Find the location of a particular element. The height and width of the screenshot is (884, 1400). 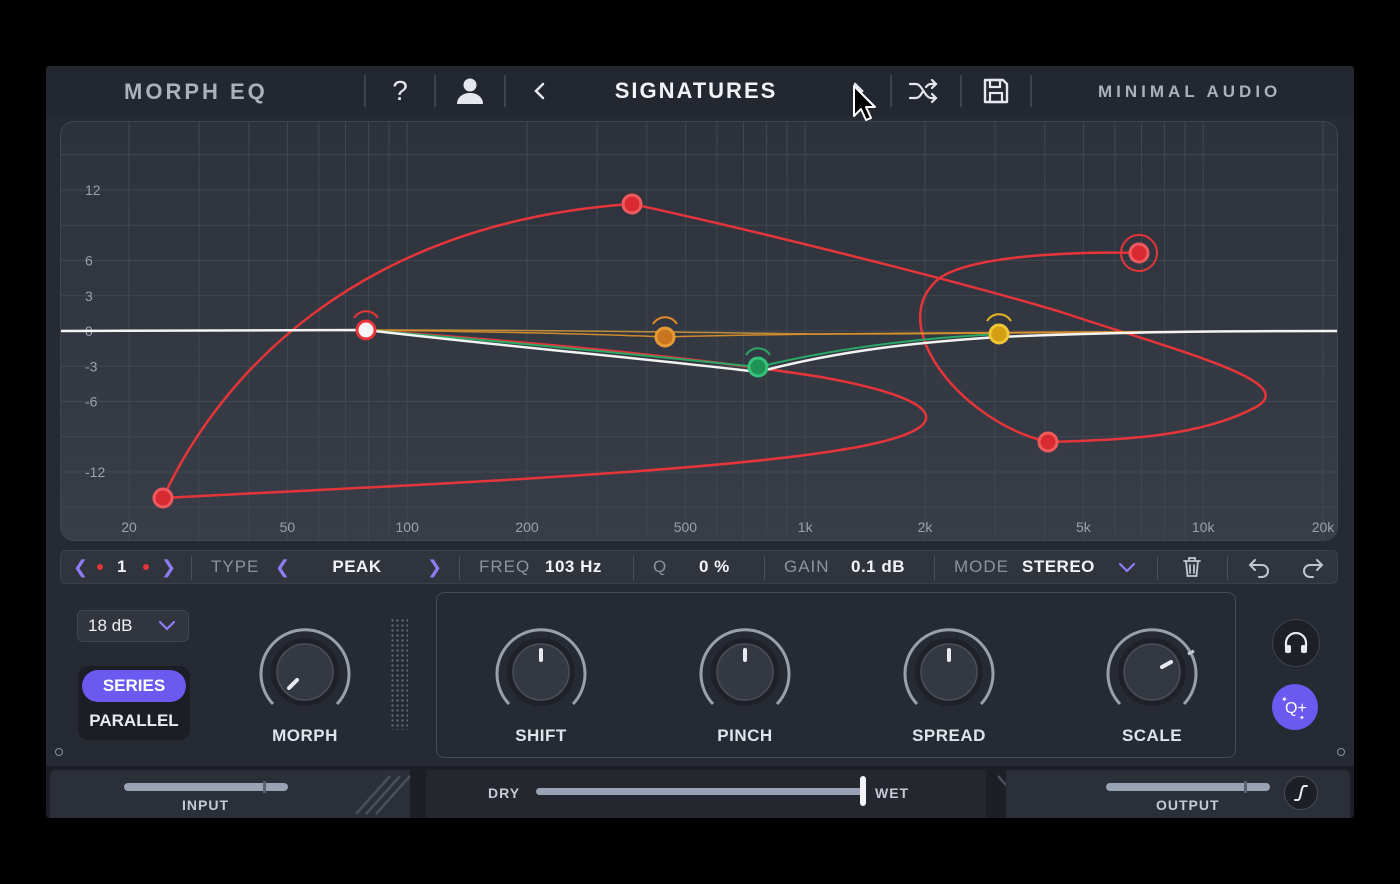

q-plus-icon: Q+ ✦ ✦ is located at coordinates (1295, 707).